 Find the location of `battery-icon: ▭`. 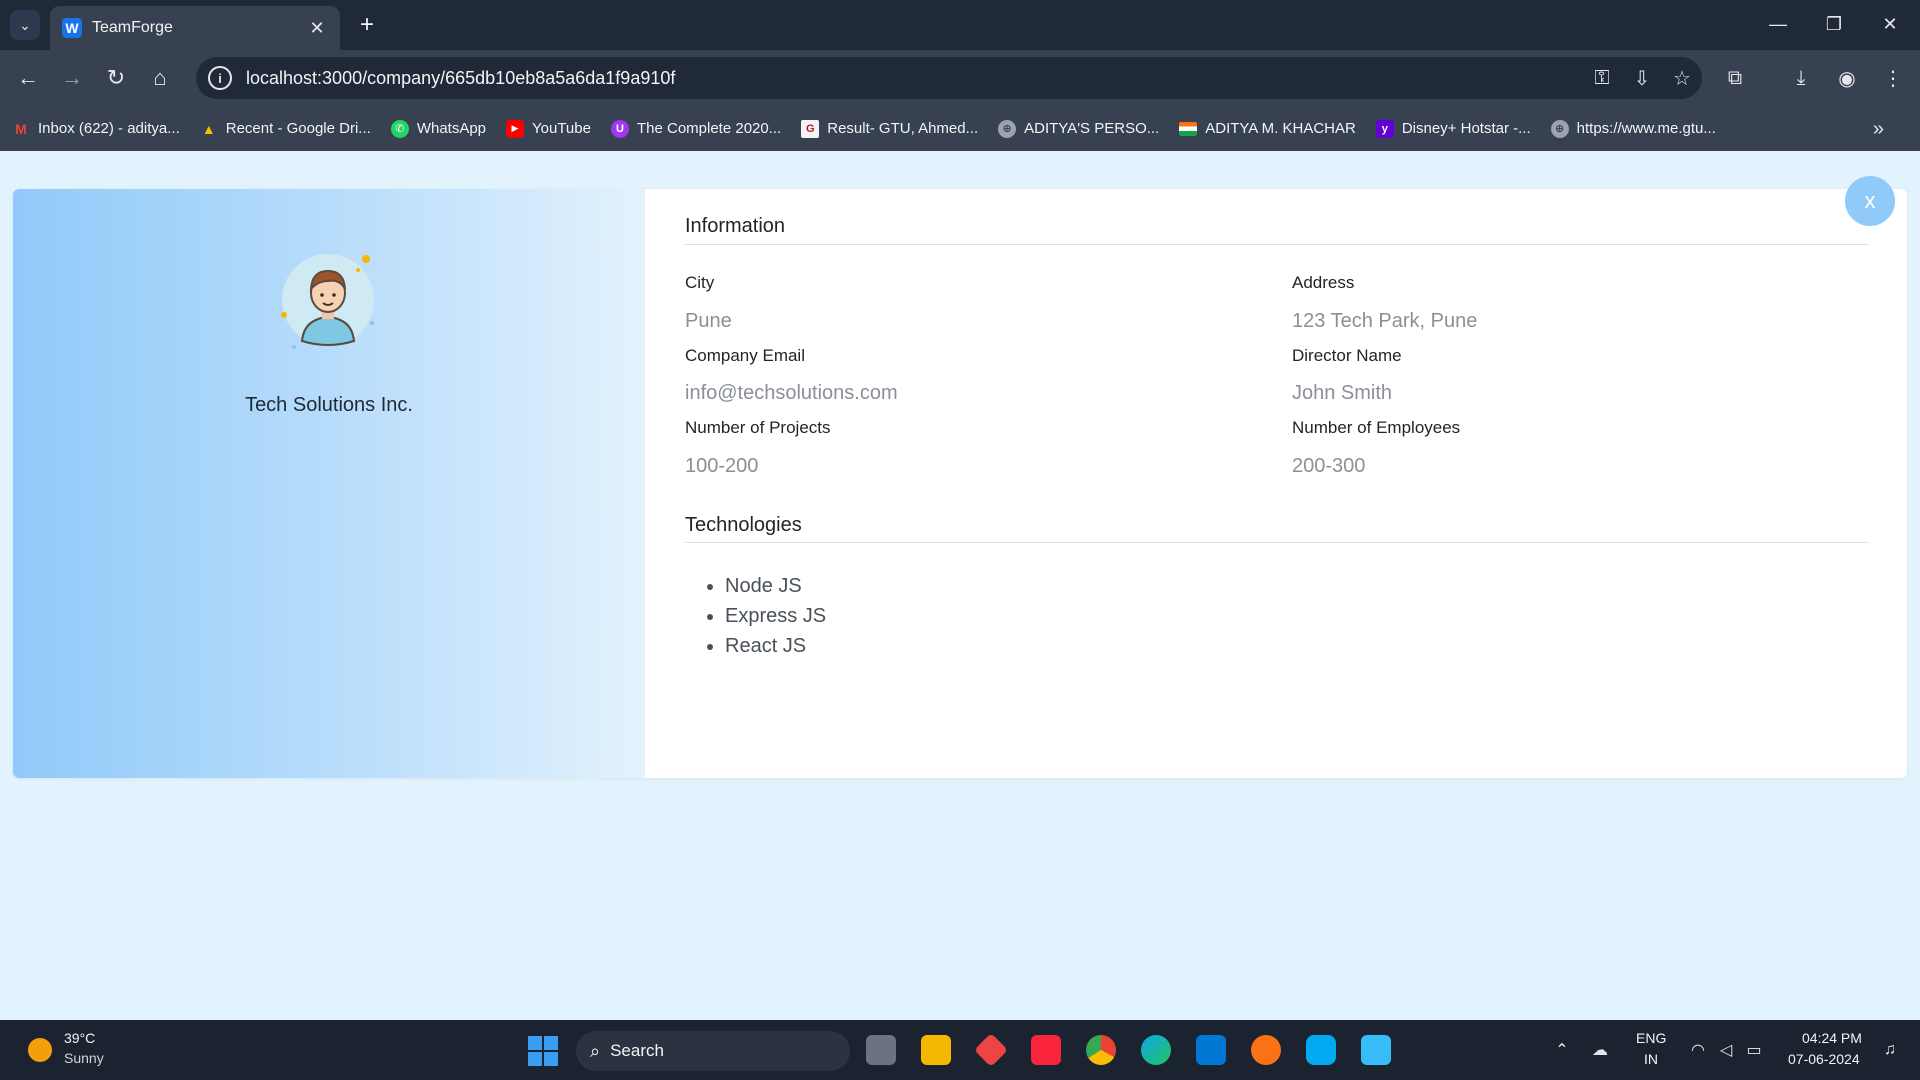

battery-icon: ▭ is located at coordinates (1754, 1050).